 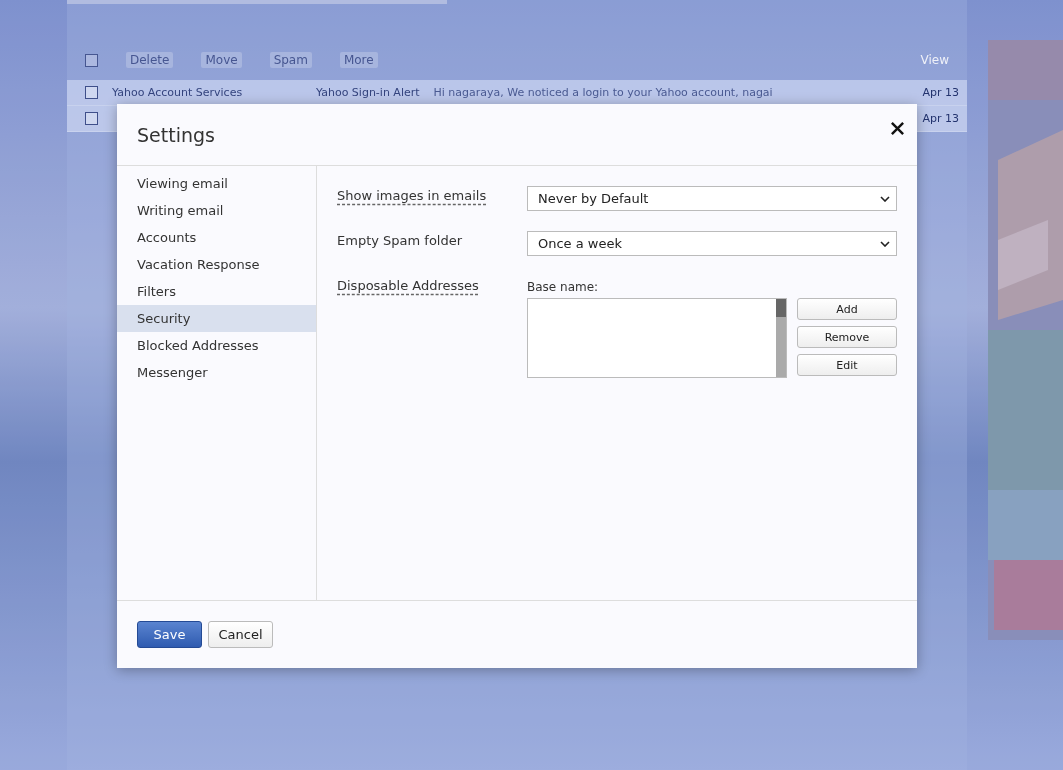 What do you see at coordinates (368, 92) in the screenshot?
I see `message-subject: Yahoo Sign-in Alert` at bounding box center [368, 92].